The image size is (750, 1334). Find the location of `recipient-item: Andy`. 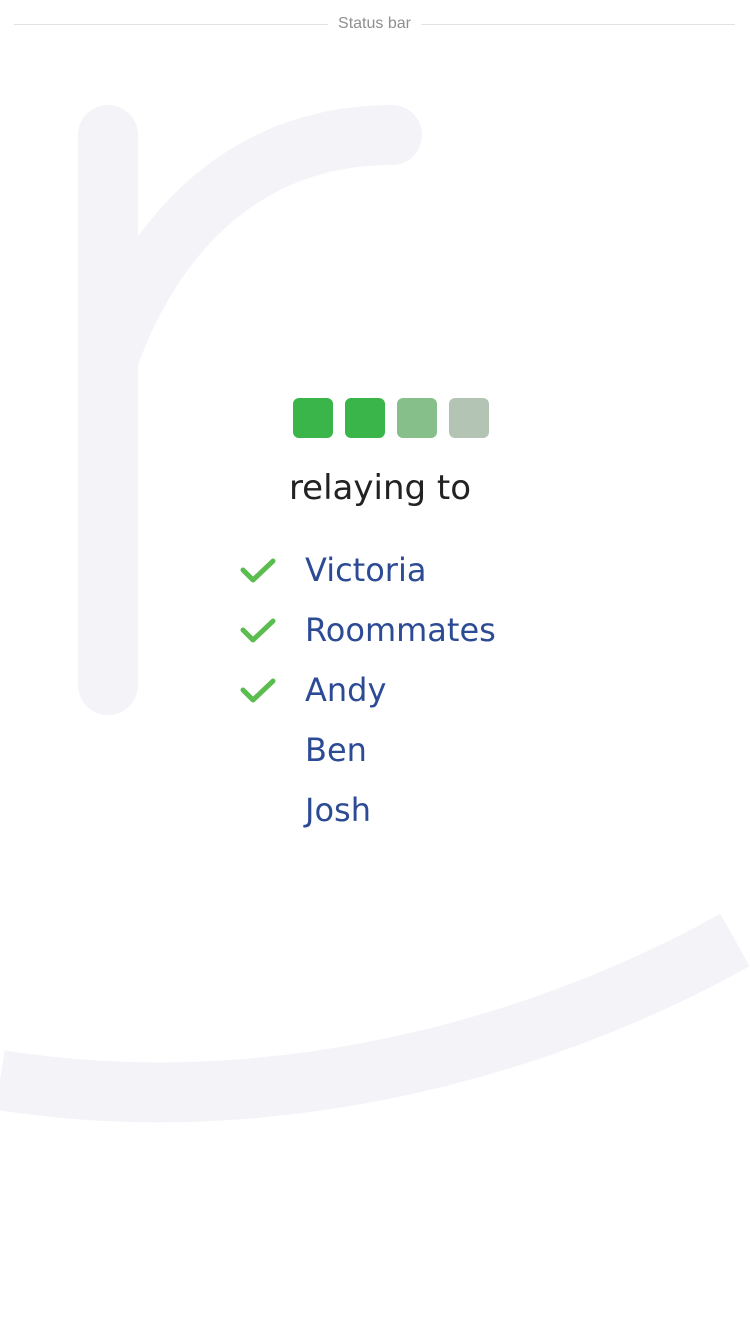

recipient-item: Andy is located at coordinates (368, 690).